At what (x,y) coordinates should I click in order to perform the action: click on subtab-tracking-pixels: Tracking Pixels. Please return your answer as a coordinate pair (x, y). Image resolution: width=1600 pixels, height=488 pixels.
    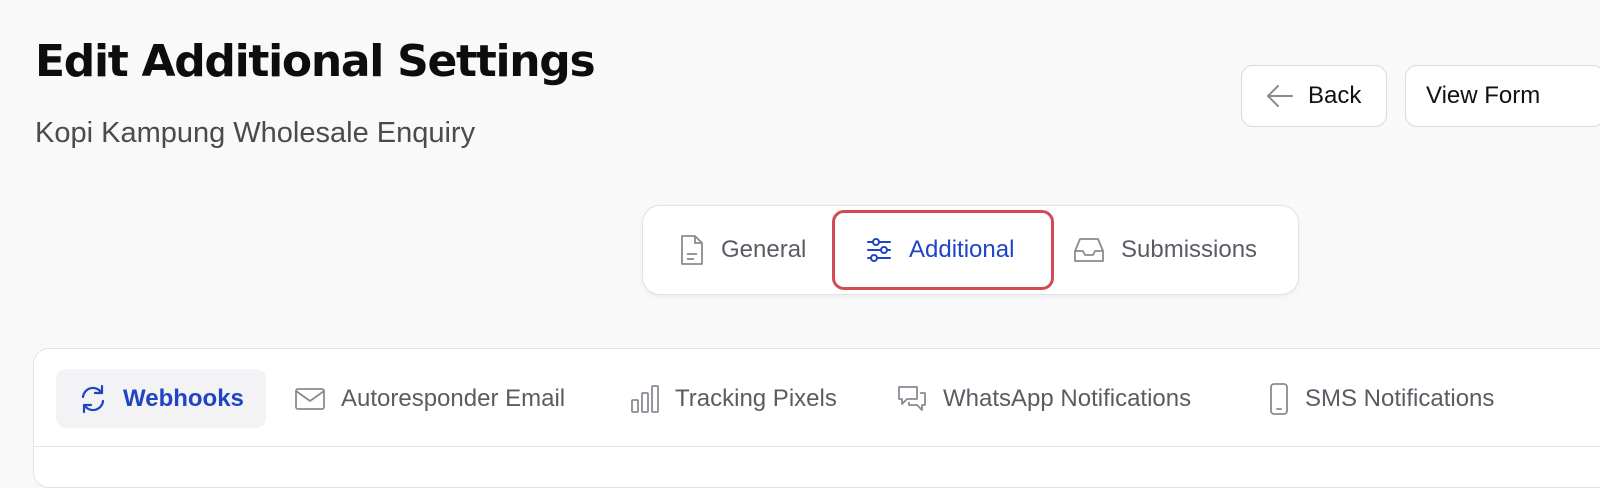
    Looking at the image, I should click on (733, 398).